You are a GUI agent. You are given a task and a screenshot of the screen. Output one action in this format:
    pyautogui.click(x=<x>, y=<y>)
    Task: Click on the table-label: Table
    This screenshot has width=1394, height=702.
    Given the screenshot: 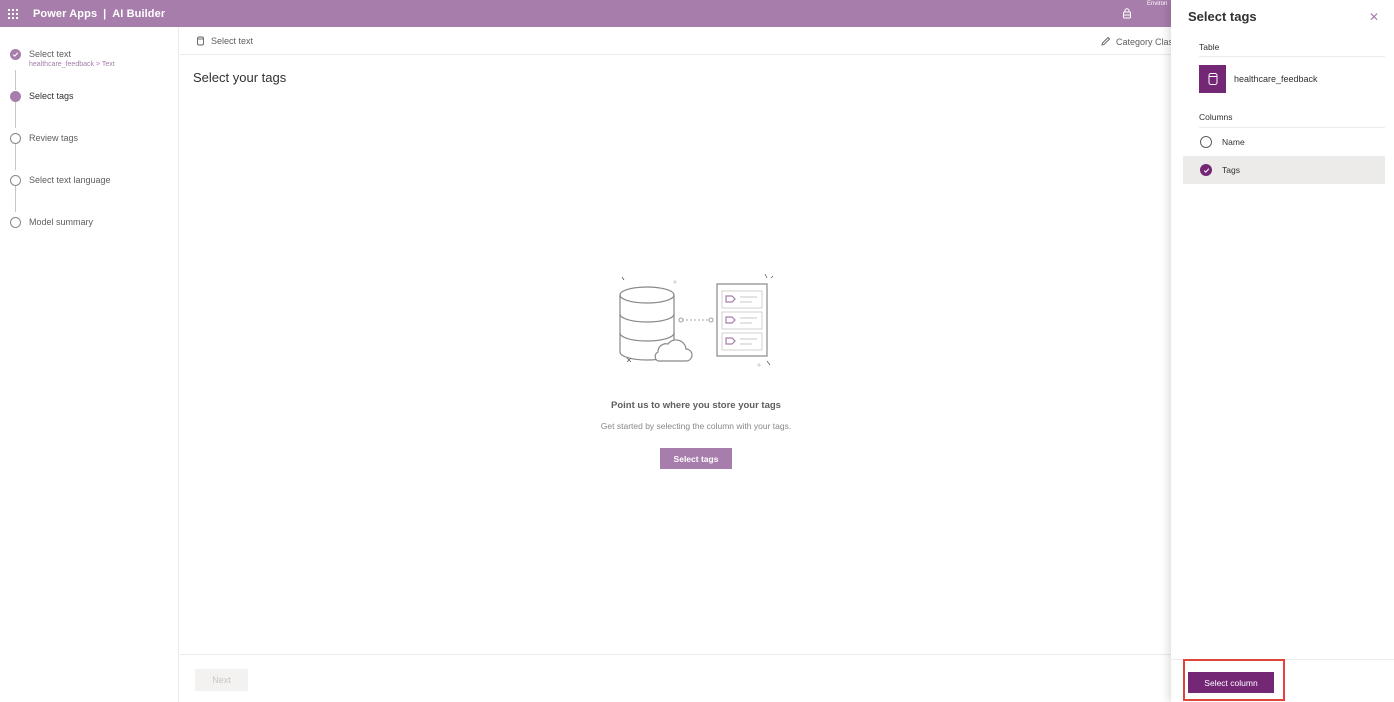 What is the action you would take?
    pyautogui.click(x=1209, y=47)
    